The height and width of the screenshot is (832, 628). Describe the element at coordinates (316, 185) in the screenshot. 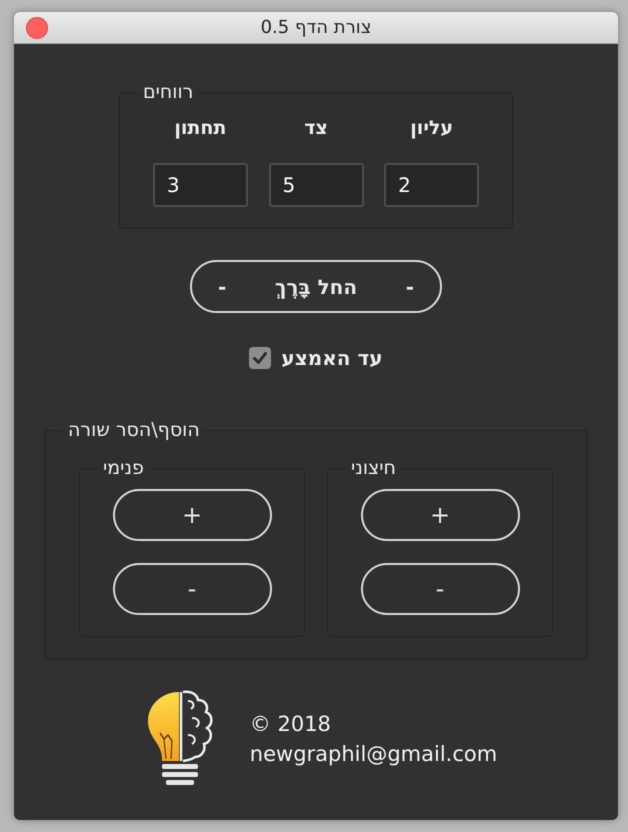

I see `number-field: 5` at that location.